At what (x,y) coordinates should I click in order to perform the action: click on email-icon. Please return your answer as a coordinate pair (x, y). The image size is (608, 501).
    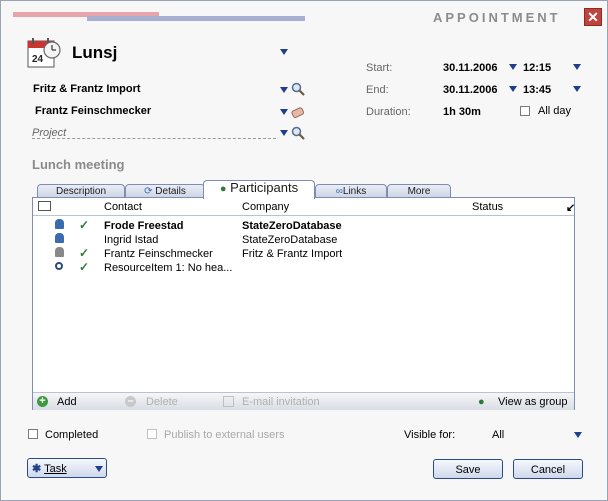
    Looking at the image, I should click on (228, 401).